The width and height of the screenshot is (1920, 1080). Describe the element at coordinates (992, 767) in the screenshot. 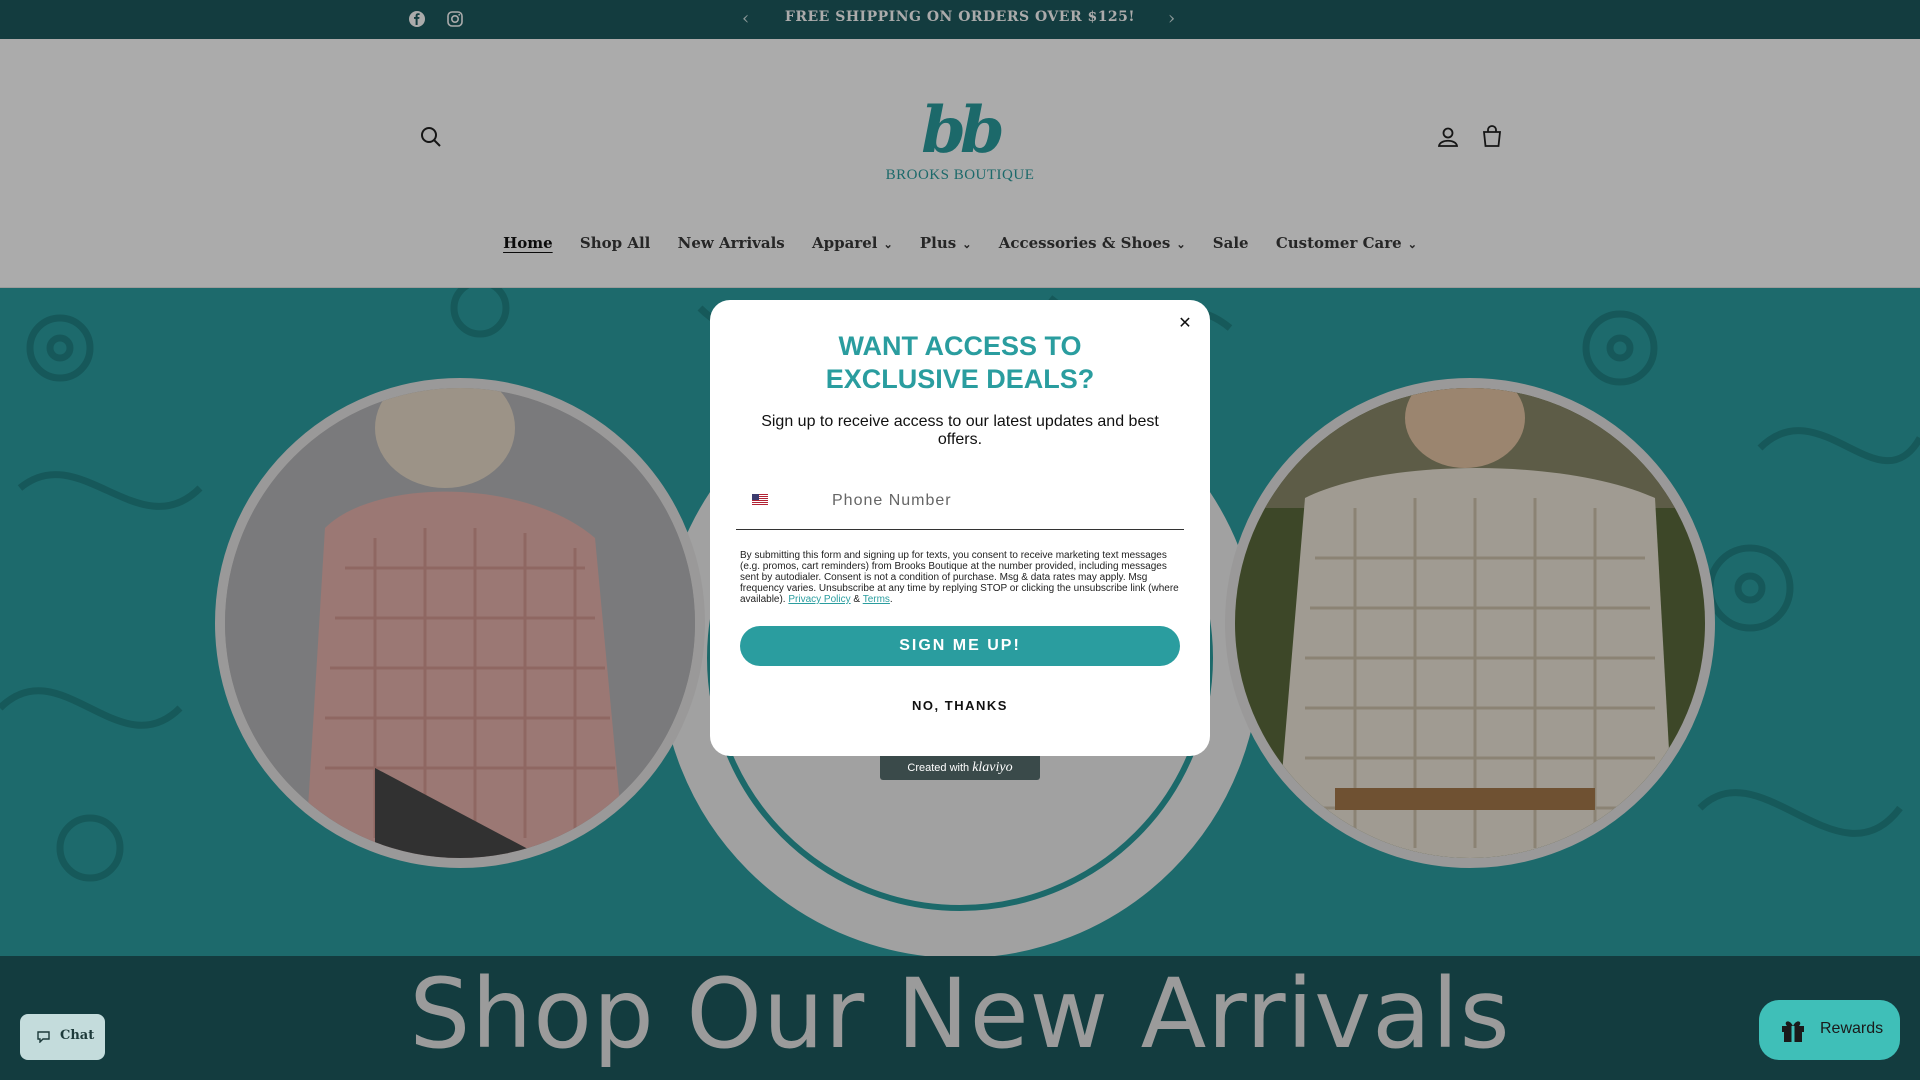

I see `klaviyo-logo: klaviyo` at that location.